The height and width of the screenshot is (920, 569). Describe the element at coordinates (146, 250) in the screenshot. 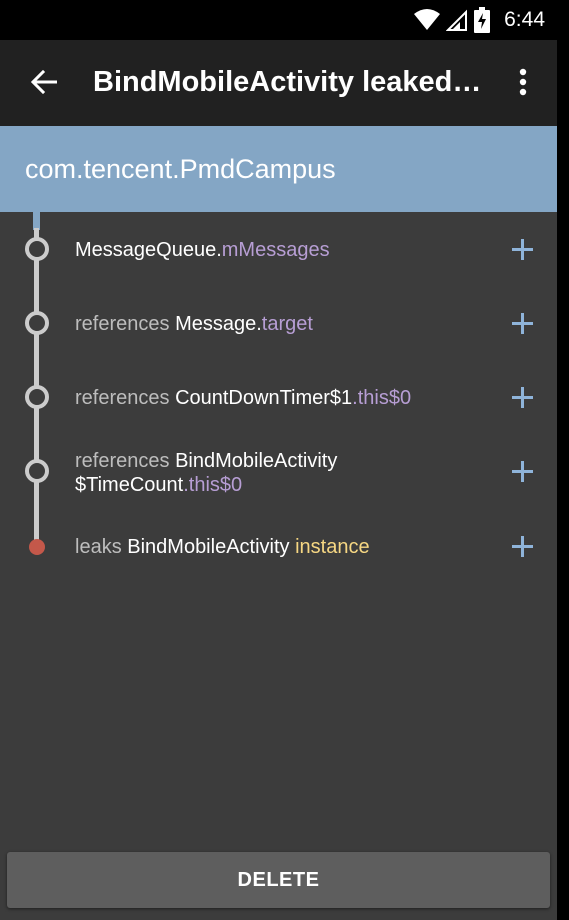

I see `trace-class: MessageQueue` at that location.